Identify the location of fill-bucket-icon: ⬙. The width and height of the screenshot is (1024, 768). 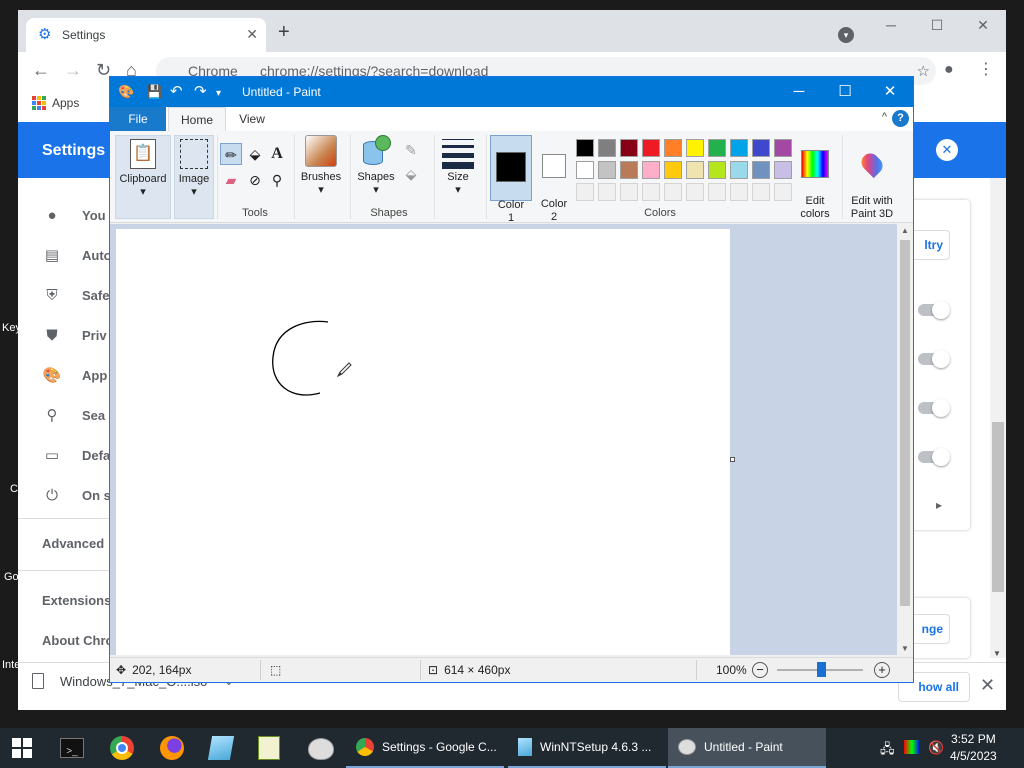
(255, 154).